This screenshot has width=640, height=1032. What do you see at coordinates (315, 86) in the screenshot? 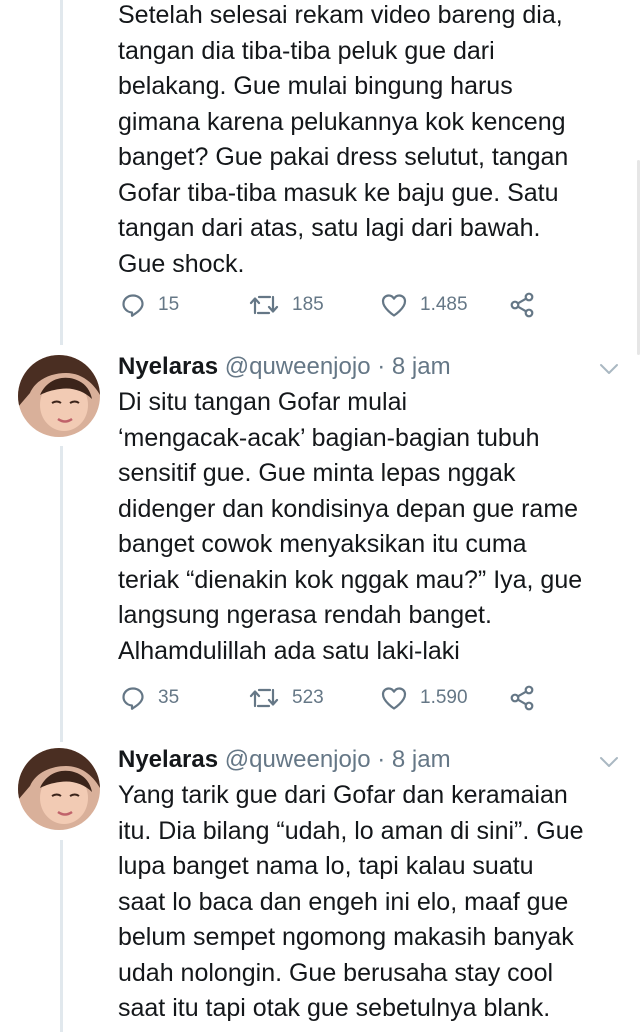
I see `tweet-text-line: belakang. Gue mulai bingung harus` at bounding box center [315, 86].